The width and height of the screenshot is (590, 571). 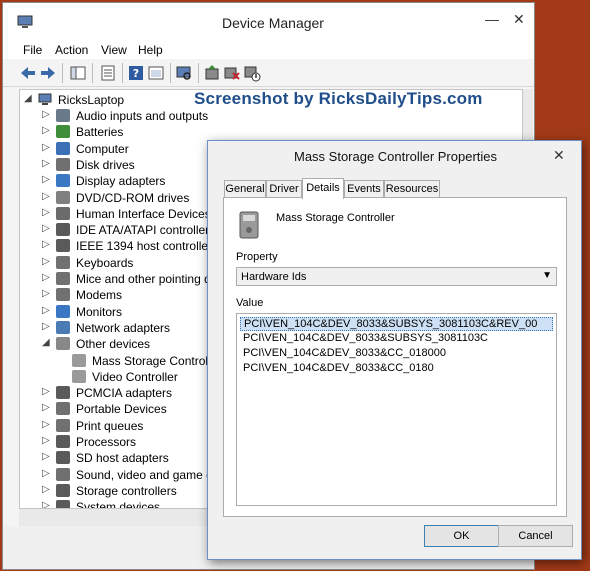 I want to click on close-button: ✕, so click(x=525, y=21).